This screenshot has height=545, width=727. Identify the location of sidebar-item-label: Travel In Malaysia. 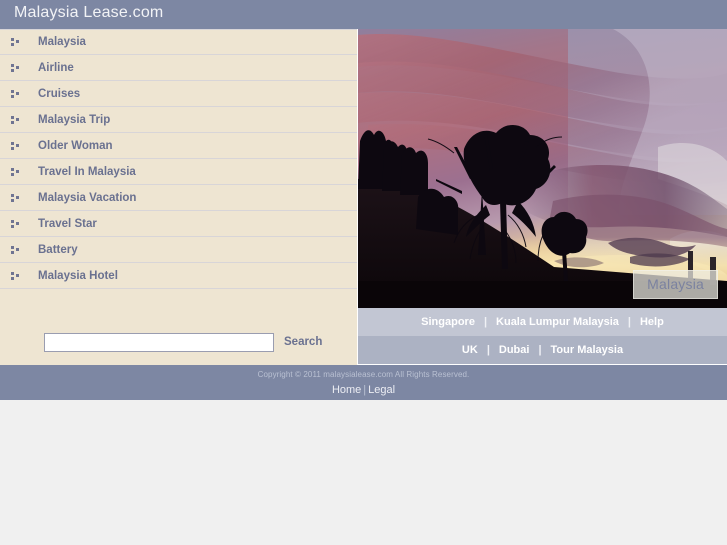
(87, 171).